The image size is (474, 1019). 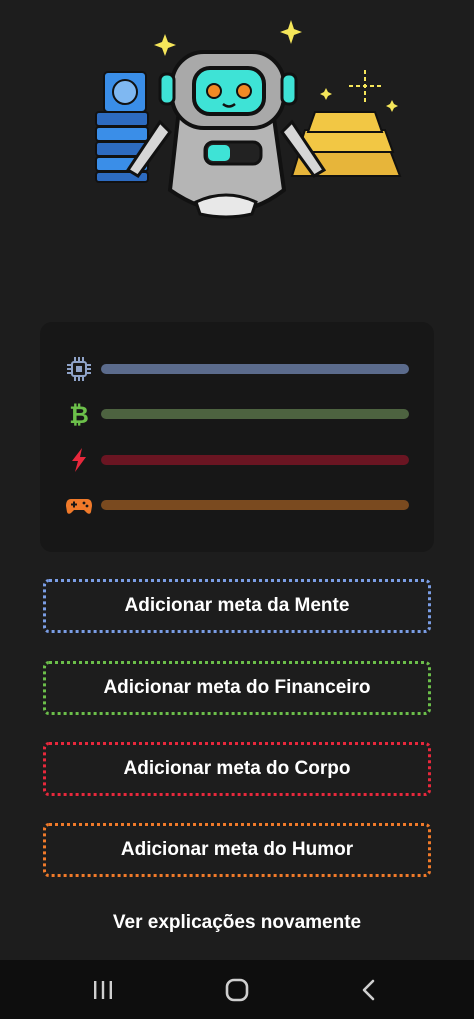 I want to click on stat-row-body, so click(x=237, y=460).